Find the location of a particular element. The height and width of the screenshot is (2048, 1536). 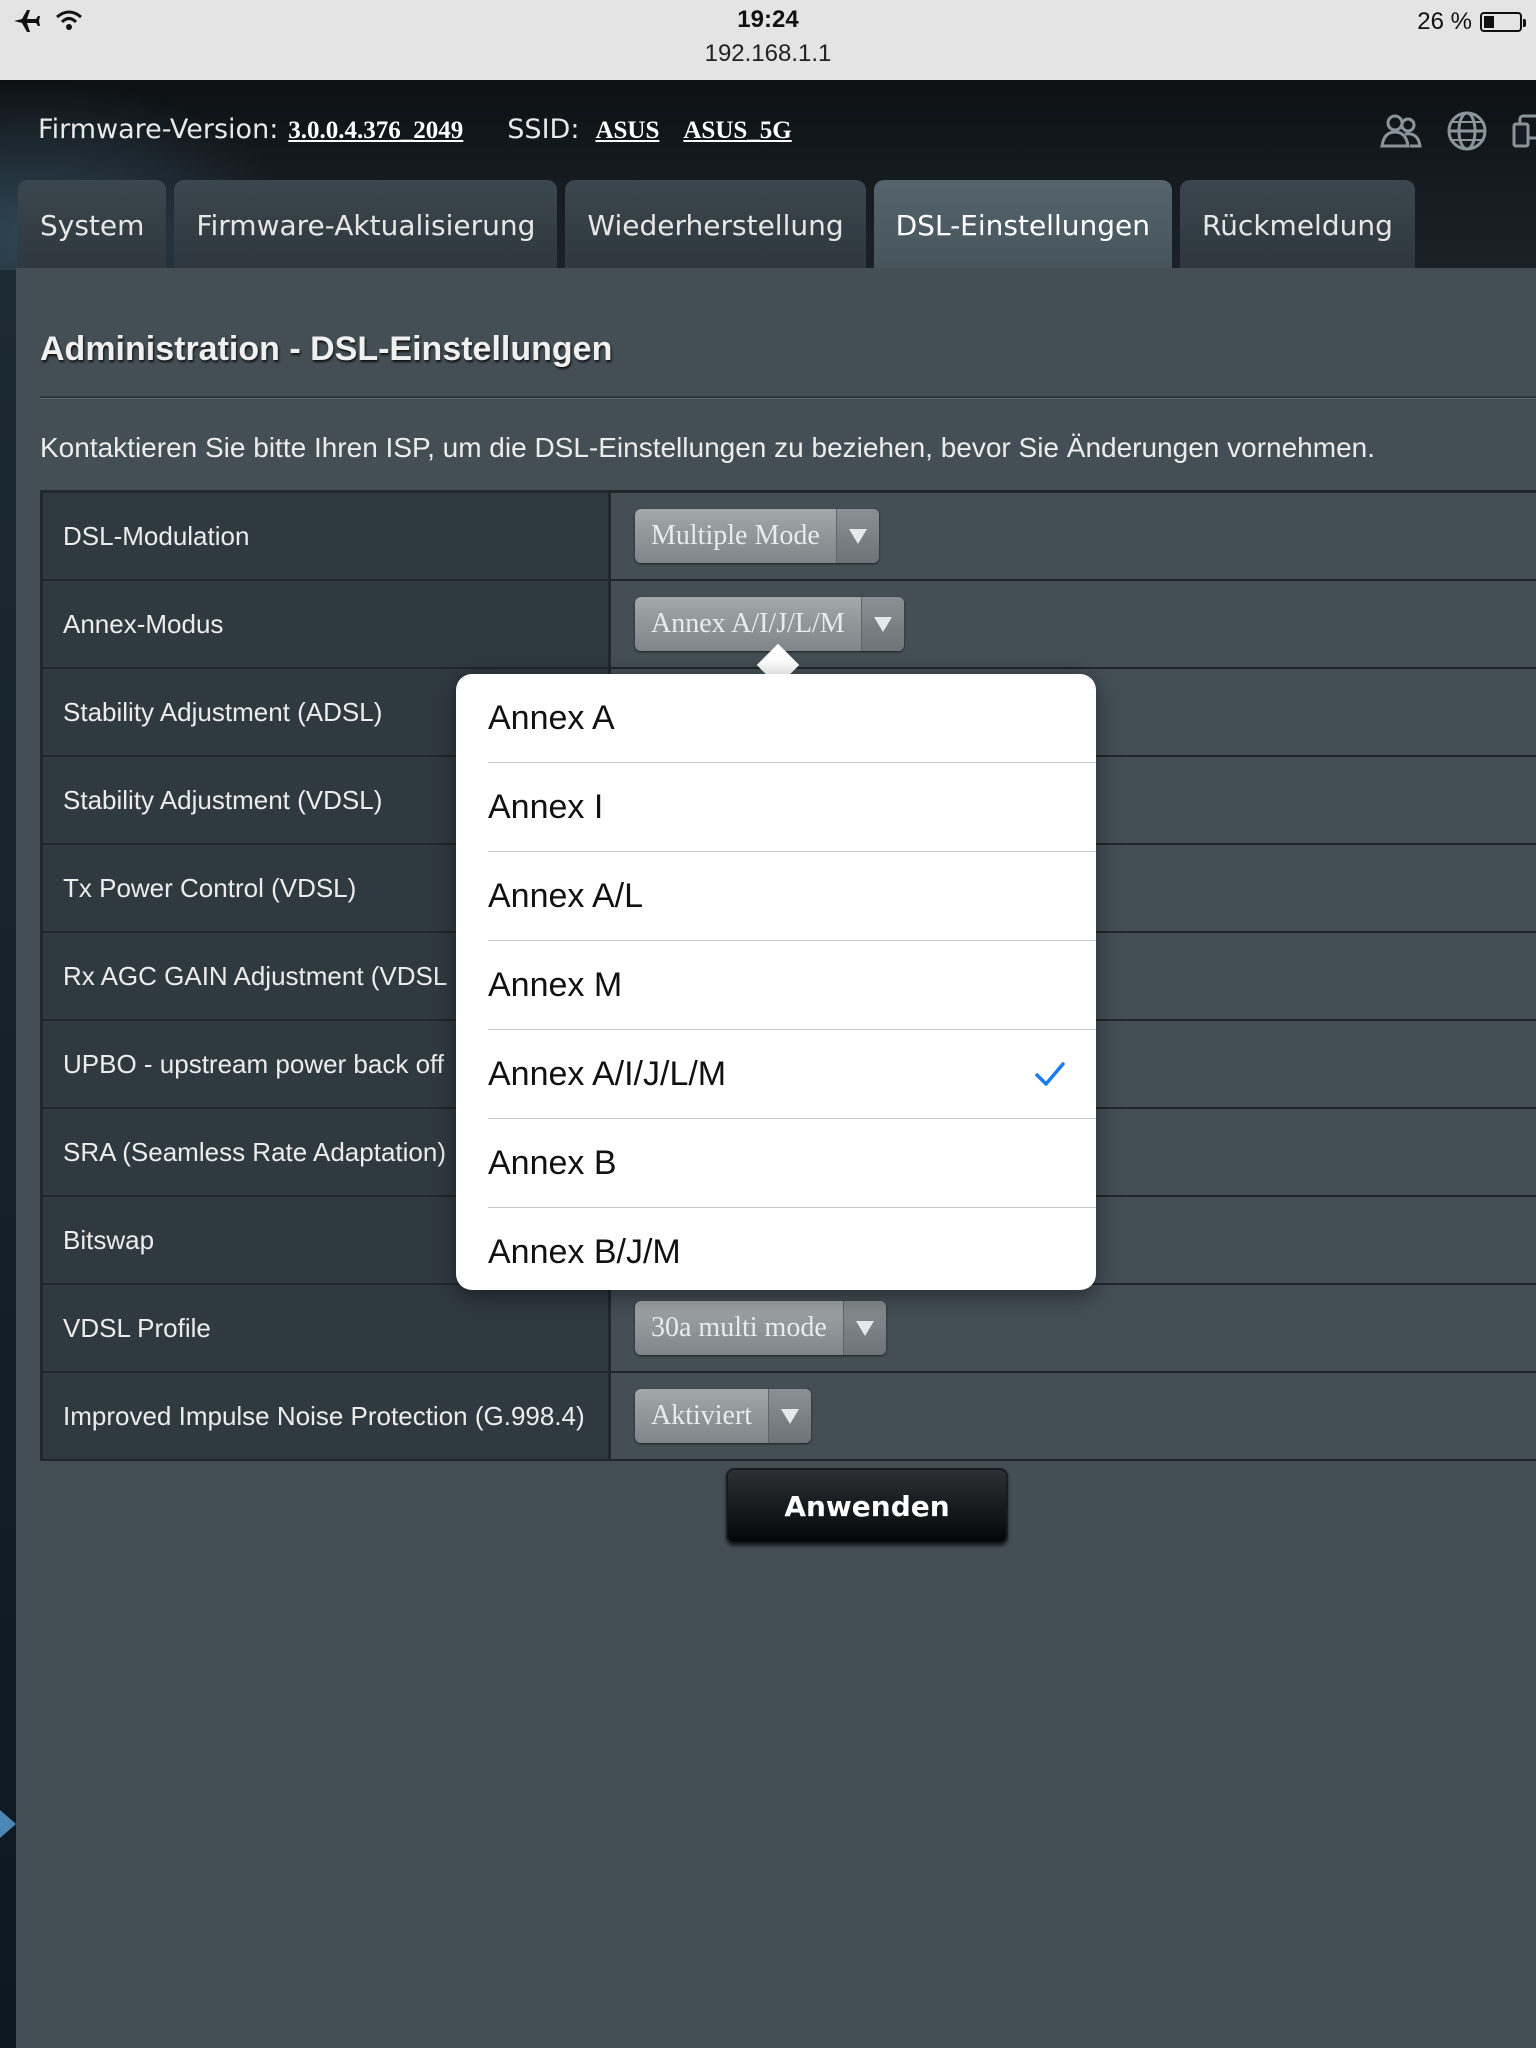

globe-icon is located at coordinates (1467, 131).